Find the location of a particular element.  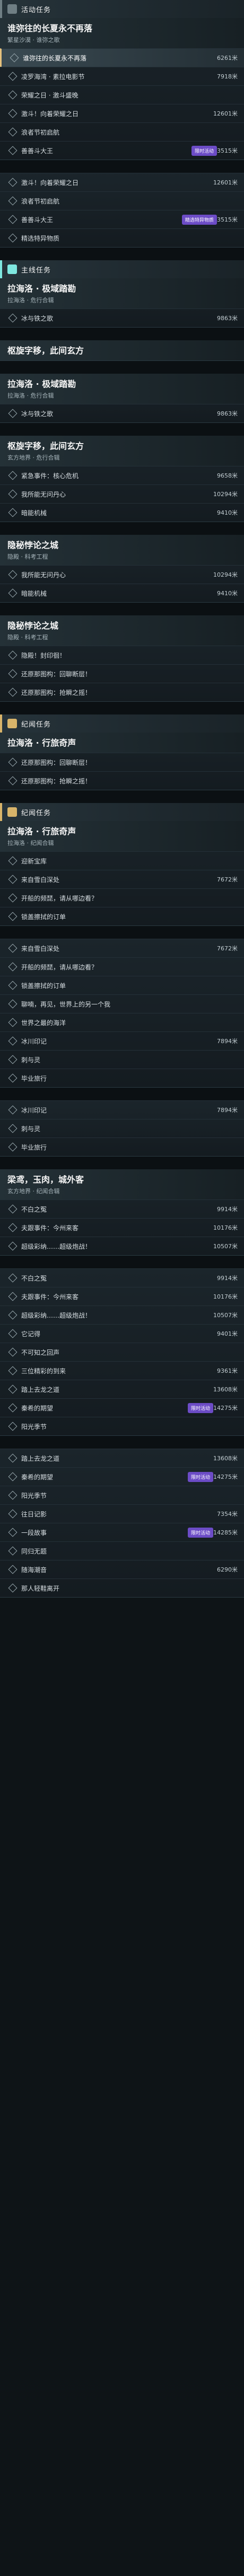

quest-title: 拉海洛 · 行旅奇声 拉海洛 · 纪闻合辑 is located at coordinates (122, 836).